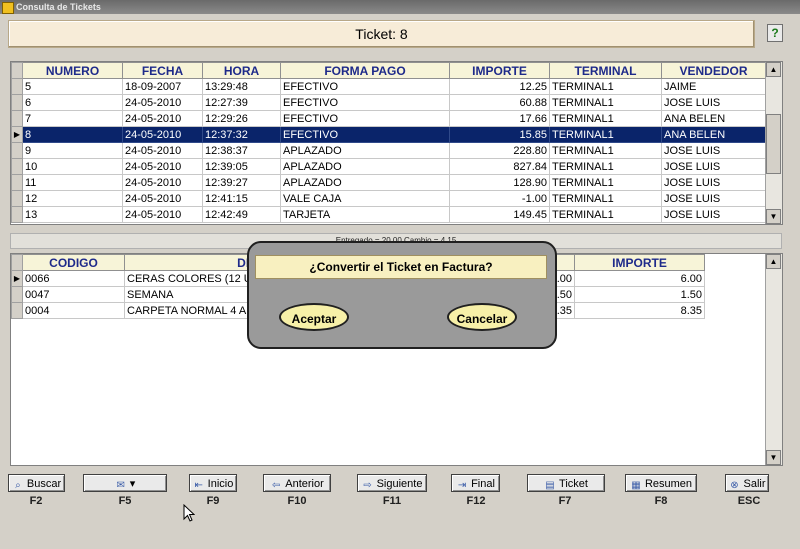 This screenshot has height=549, width=800. Describe the element at coordinates (605, 70) in the screenshot. I see `col-terminal: TERMINAL` at that location.